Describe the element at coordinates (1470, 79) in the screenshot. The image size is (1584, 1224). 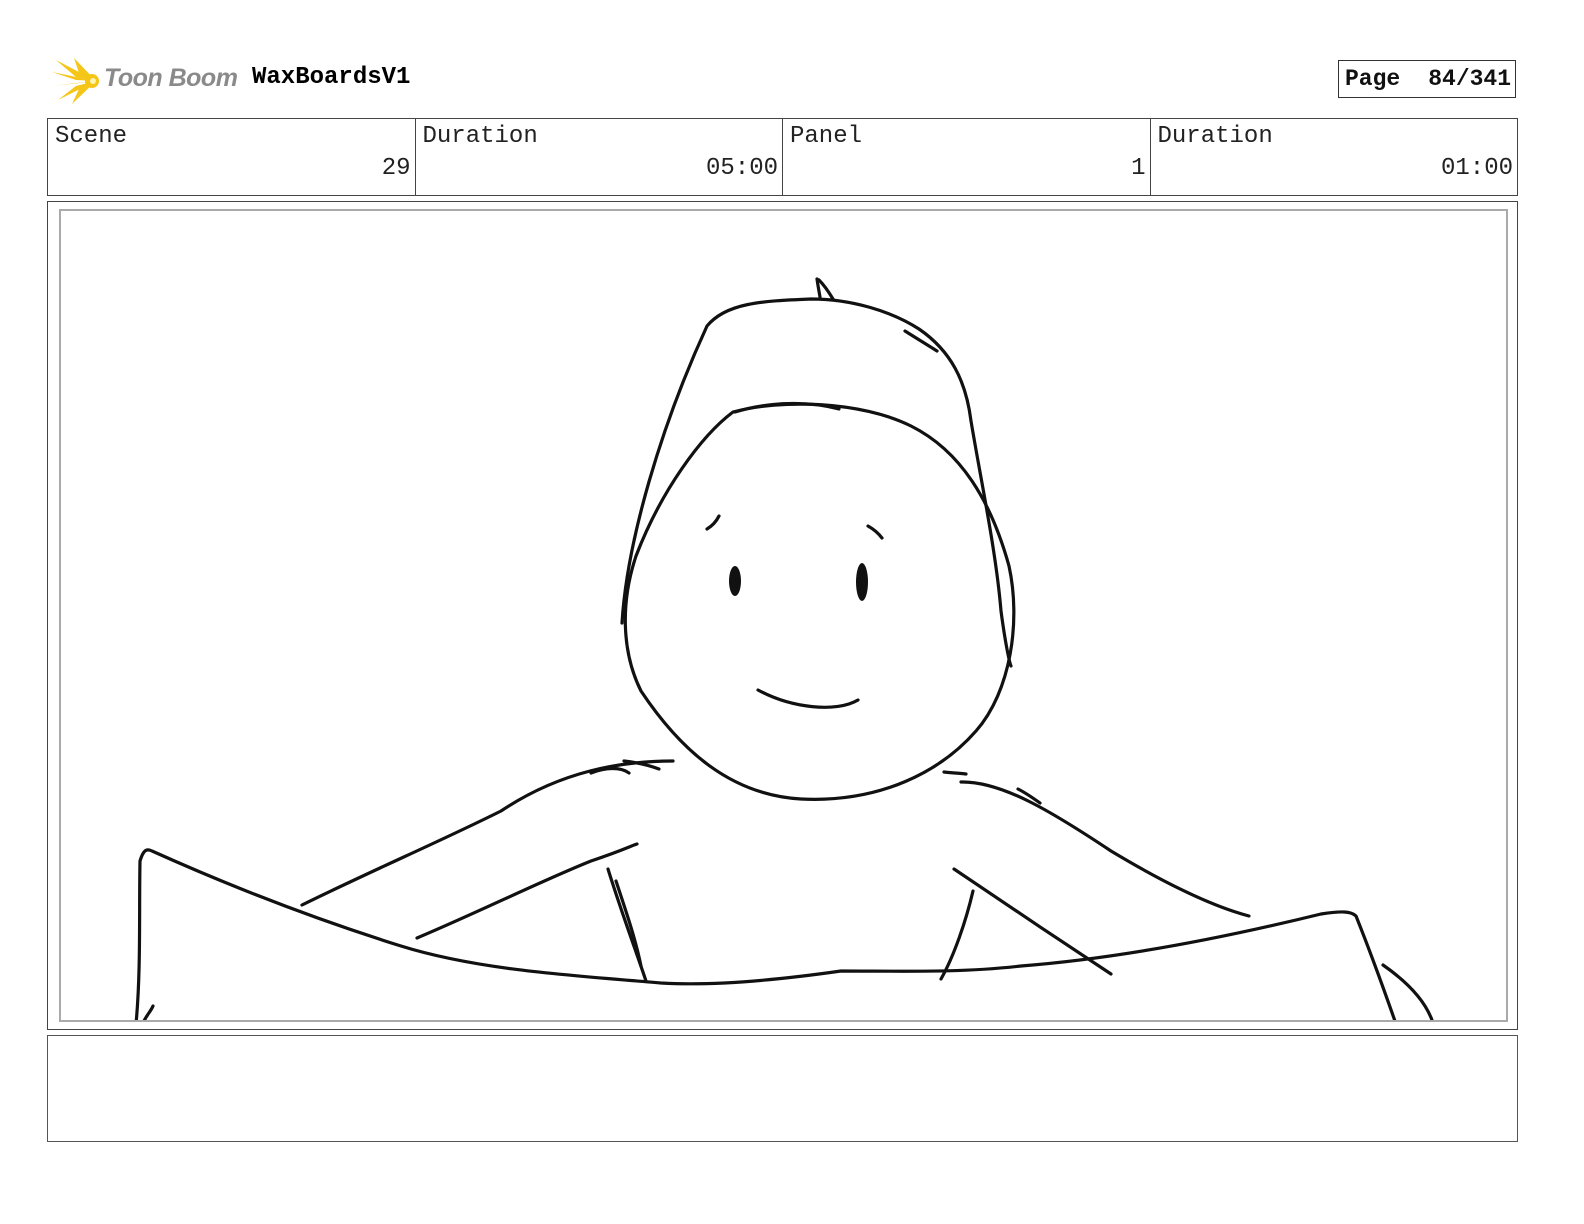
I see `page-number: 84/341` at that location.